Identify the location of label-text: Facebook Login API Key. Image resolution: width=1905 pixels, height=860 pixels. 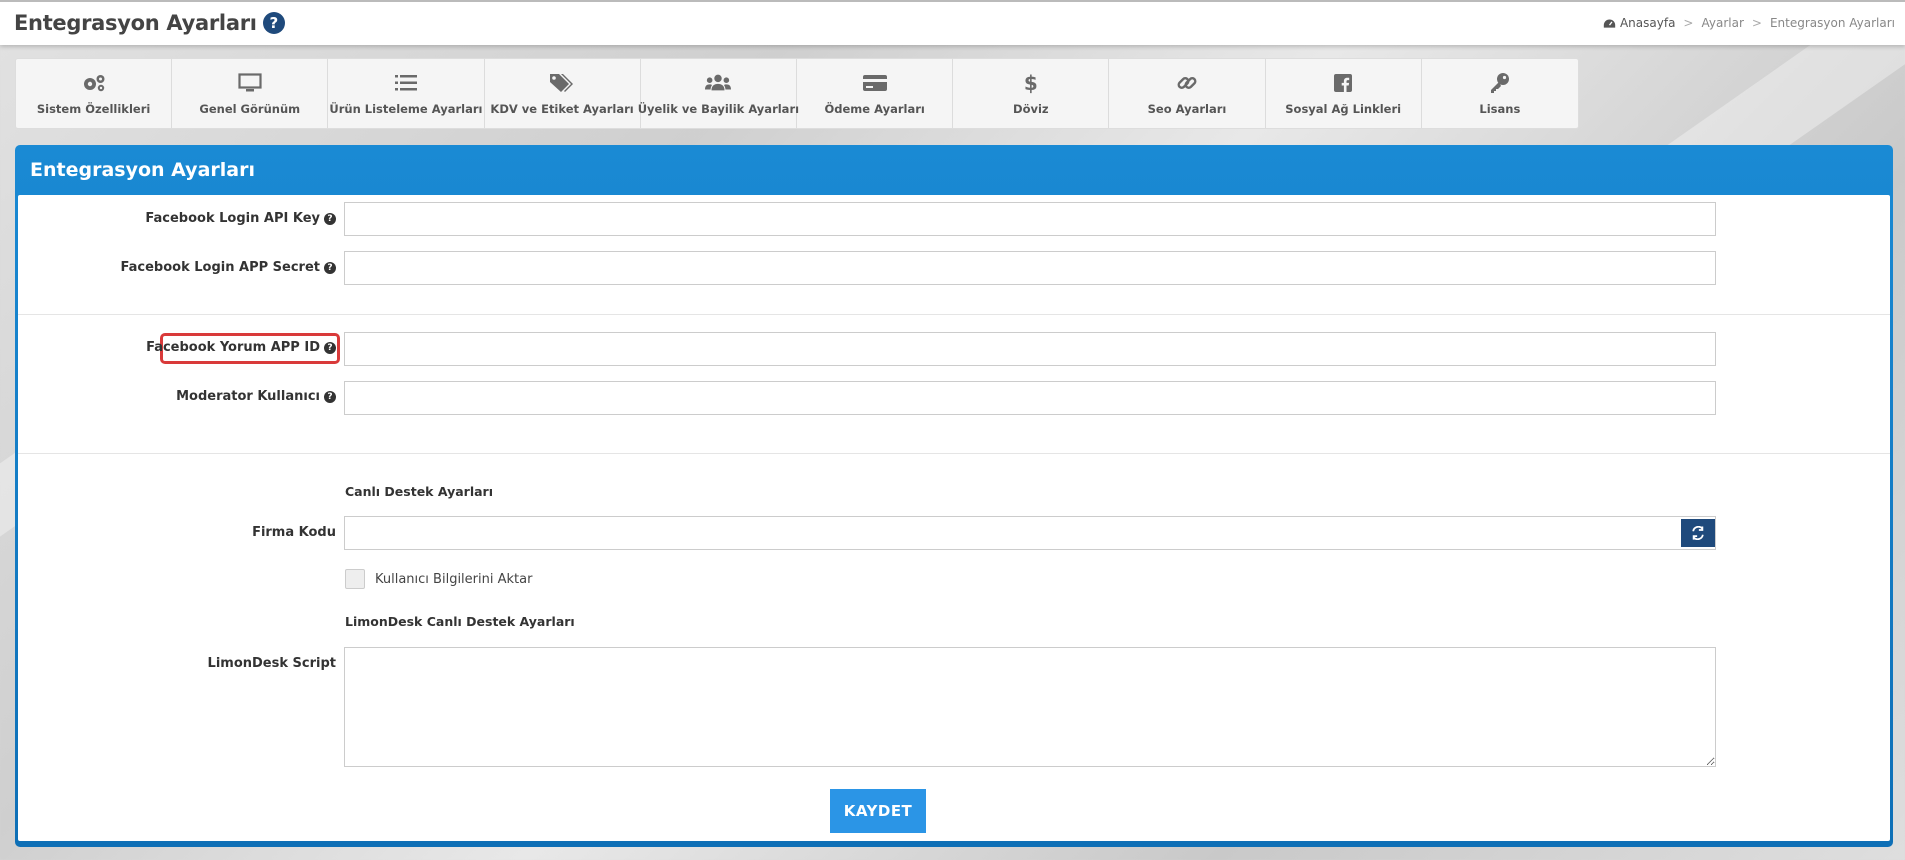
(232, 218).